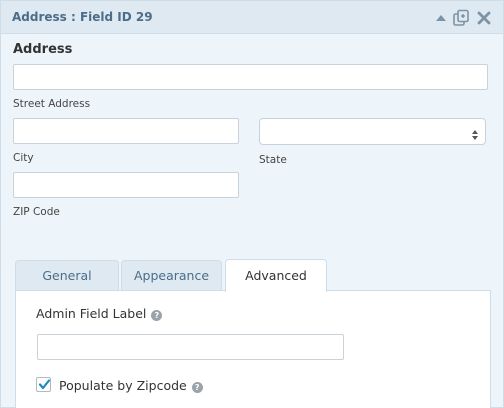  What do you see at coordinates (190, 347) in the screenshot?
I see `admin-field-label-input` at bounding box center [190, 347].